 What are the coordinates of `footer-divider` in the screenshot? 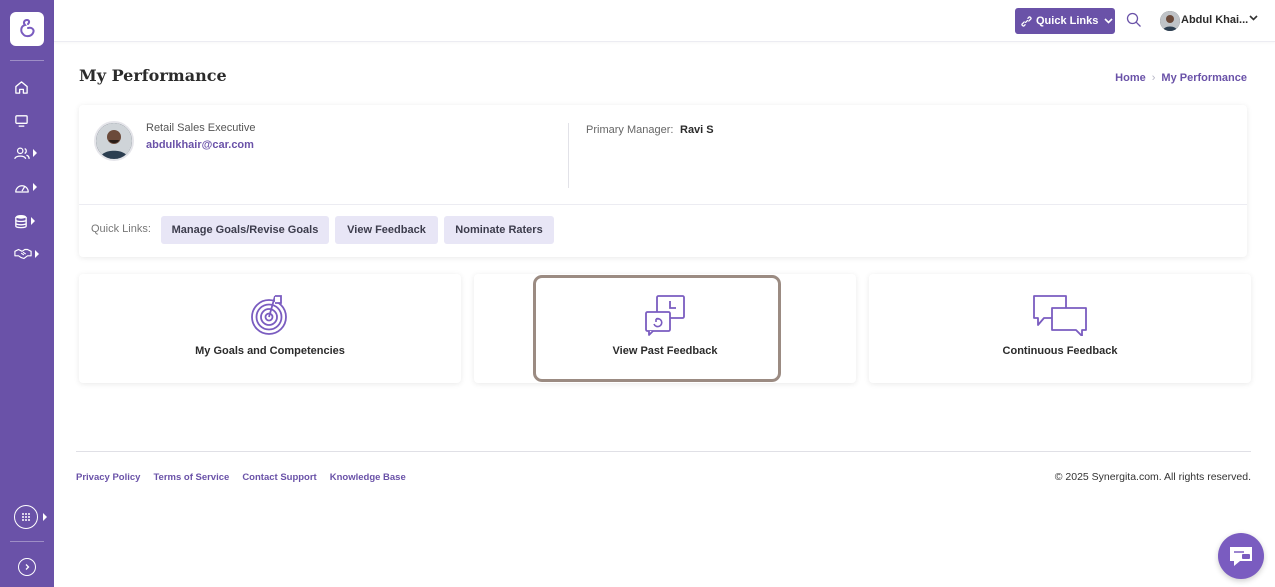 It's located at (663, 451).